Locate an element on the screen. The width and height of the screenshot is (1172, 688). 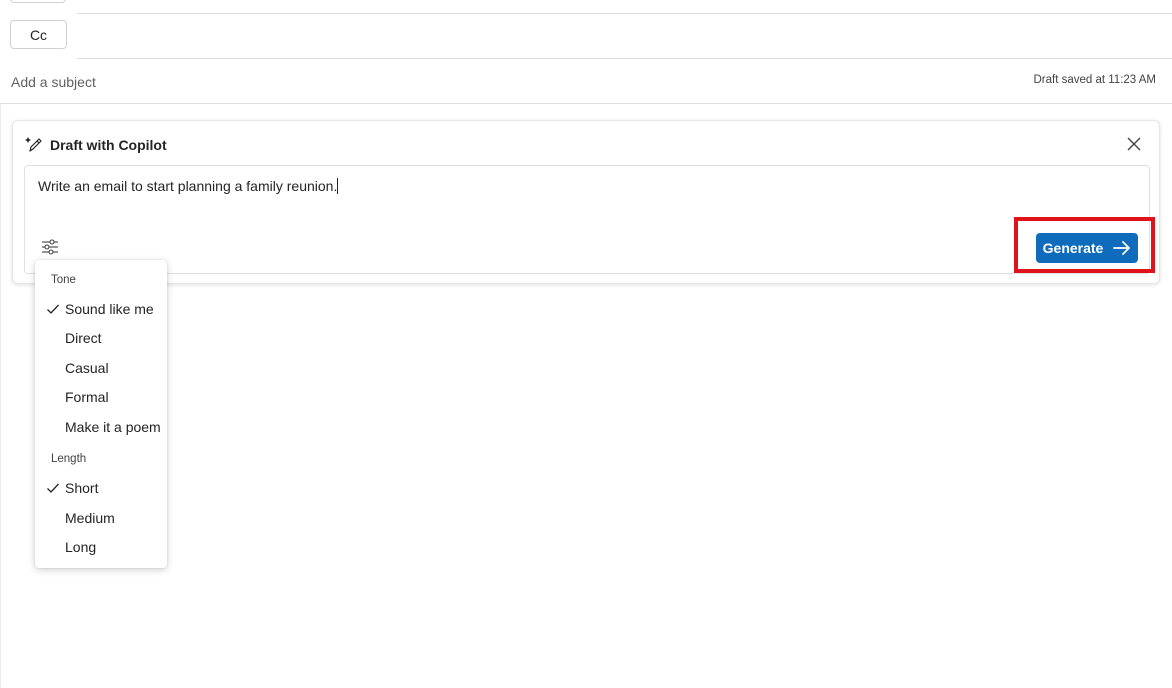
menu-item-direct: Direct is located at coordinates (101, 339).